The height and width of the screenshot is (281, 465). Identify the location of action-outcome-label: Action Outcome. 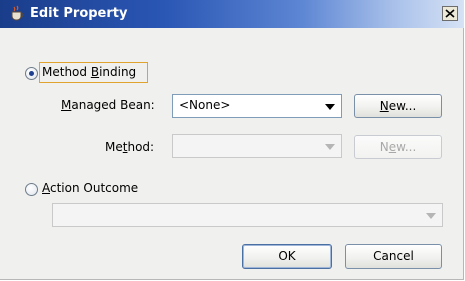
(90, 188).